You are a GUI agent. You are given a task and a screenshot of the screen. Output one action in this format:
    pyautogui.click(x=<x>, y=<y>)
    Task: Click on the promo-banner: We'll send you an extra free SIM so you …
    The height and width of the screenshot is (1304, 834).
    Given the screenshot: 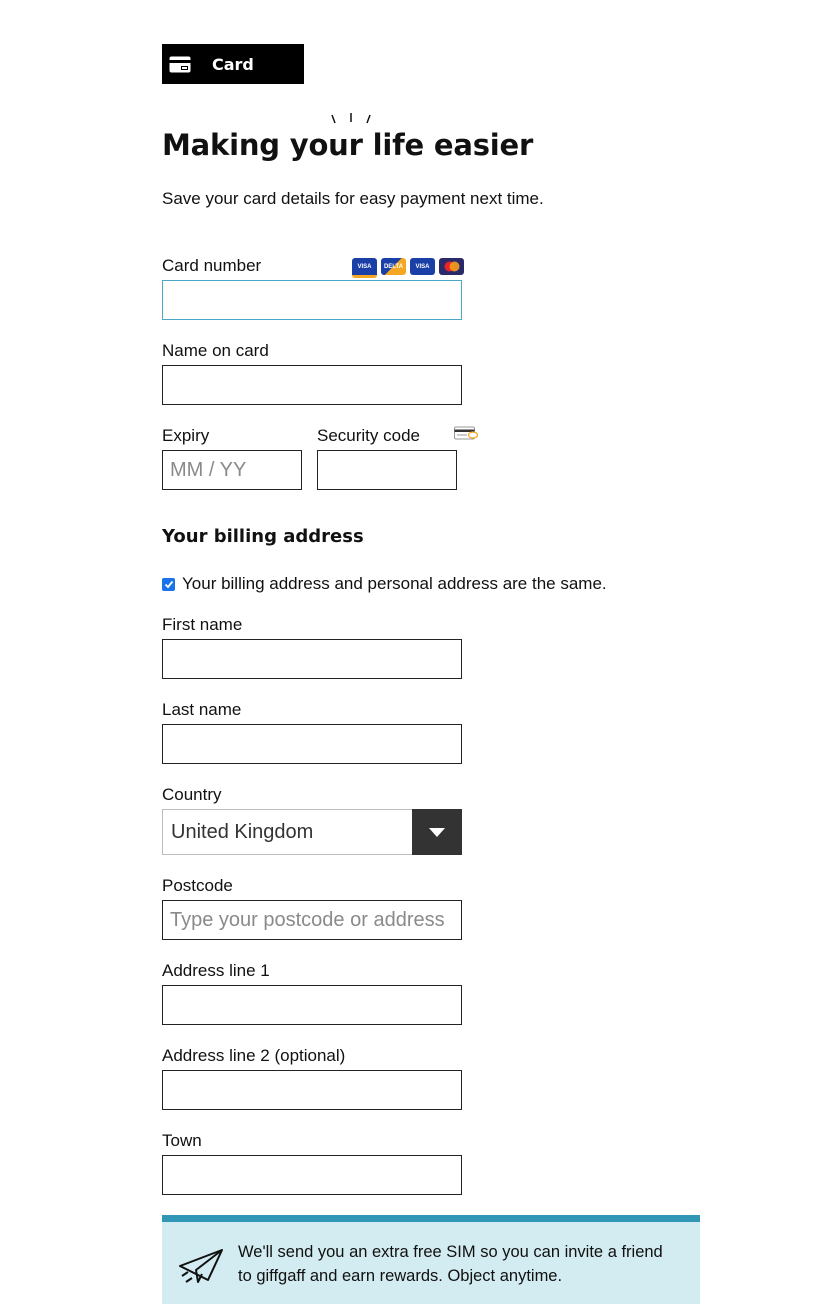 What is the action you would take?
    pyautogui.click(x=431, y=1259)
    